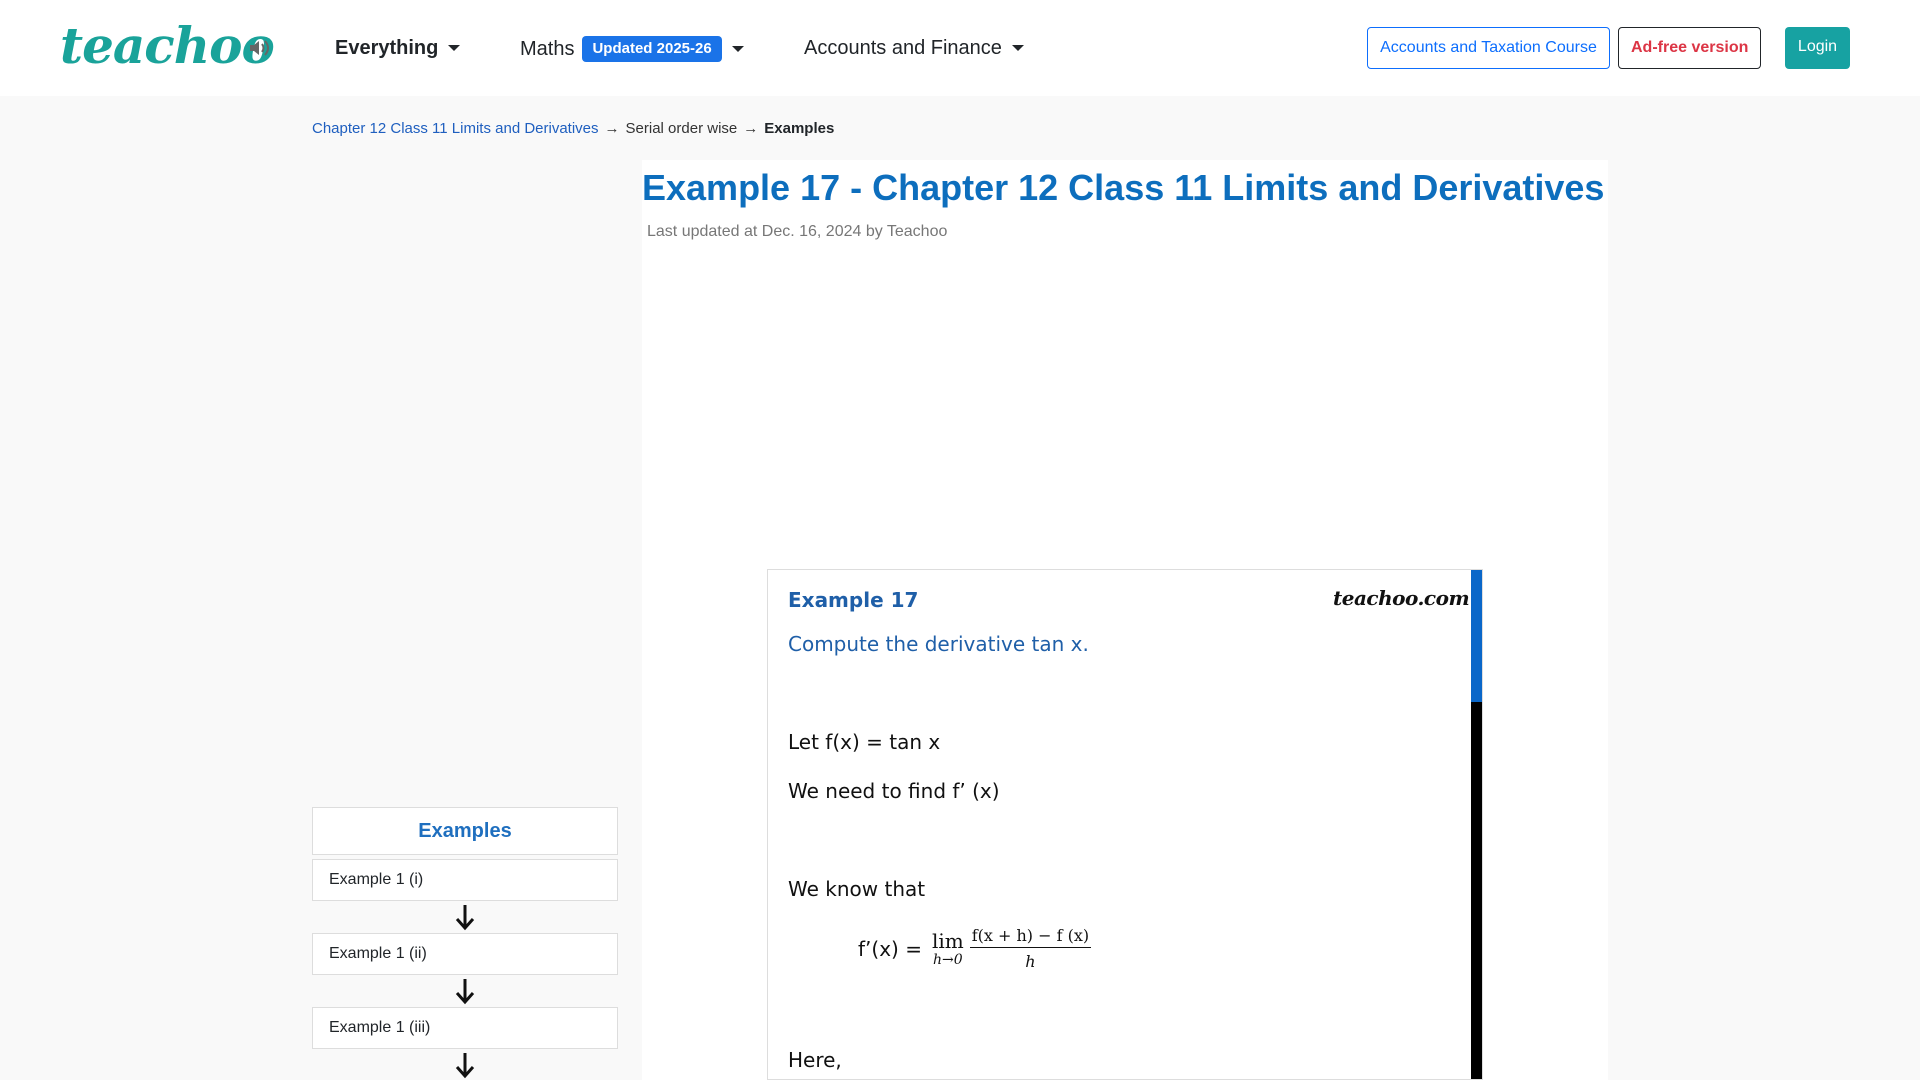 The width and height of the screenshot is (1920, 1080). Describe the element at coordinates (1030, 937) in the screenshot. I see `fraction-numerator: f(x + h) − f (x)` at that location.